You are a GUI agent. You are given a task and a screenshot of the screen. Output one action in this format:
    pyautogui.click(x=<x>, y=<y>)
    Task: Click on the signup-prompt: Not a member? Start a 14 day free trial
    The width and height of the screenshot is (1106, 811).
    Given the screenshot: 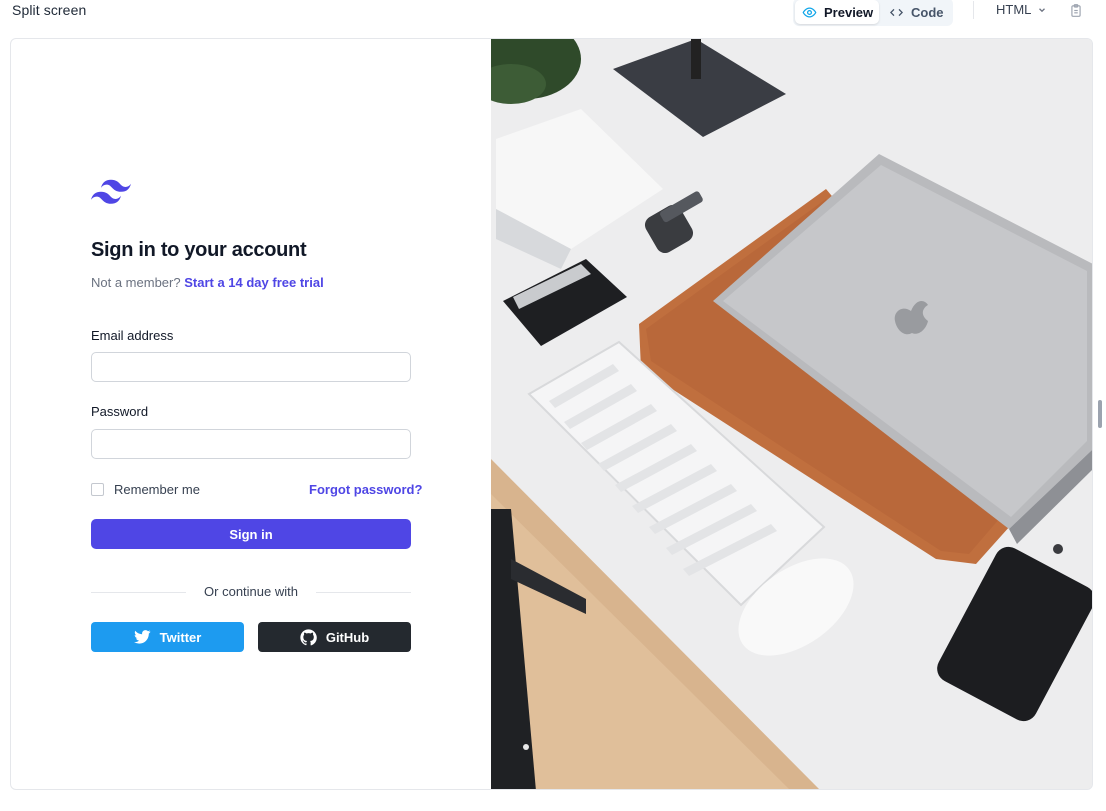 What is the action you would take?
    pyautogui.click(x=207, y=282)
    